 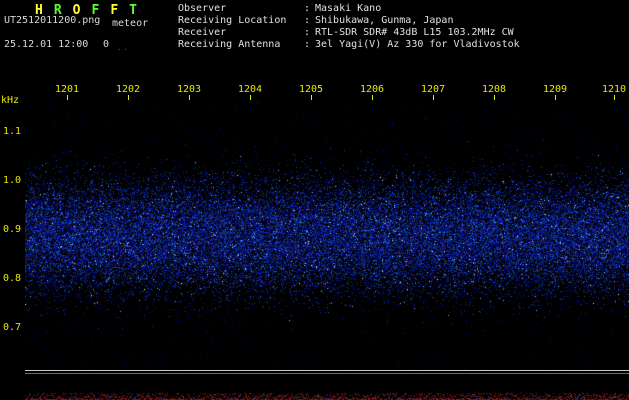 I want to click on output-filename: UT2512011200.png, so click(x=52, y=20).